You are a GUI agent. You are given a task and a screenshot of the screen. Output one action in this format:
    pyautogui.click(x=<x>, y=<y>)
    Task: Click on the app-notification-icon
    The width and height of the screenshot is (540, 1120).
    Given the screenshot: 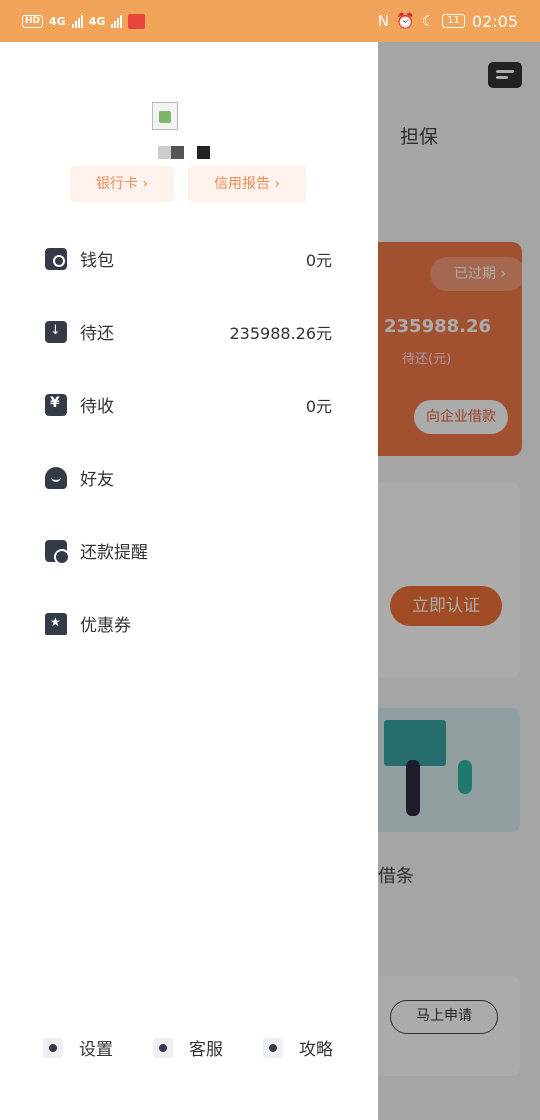 What is the action you would take?
    pyautogui.click(x=137, y=21)
    